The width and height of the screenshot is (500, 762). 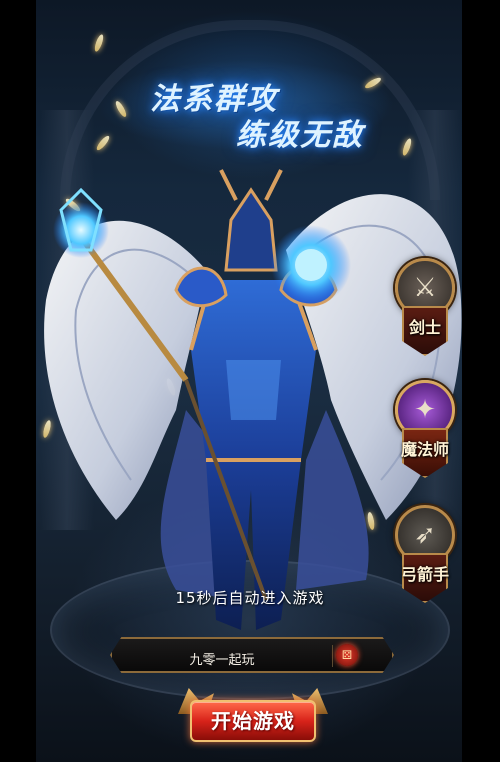 What do you see at coordinates (300, 135) in the screenshot?
I see `headline-line-2: 练级无敌` at bounding box center [300, 135].